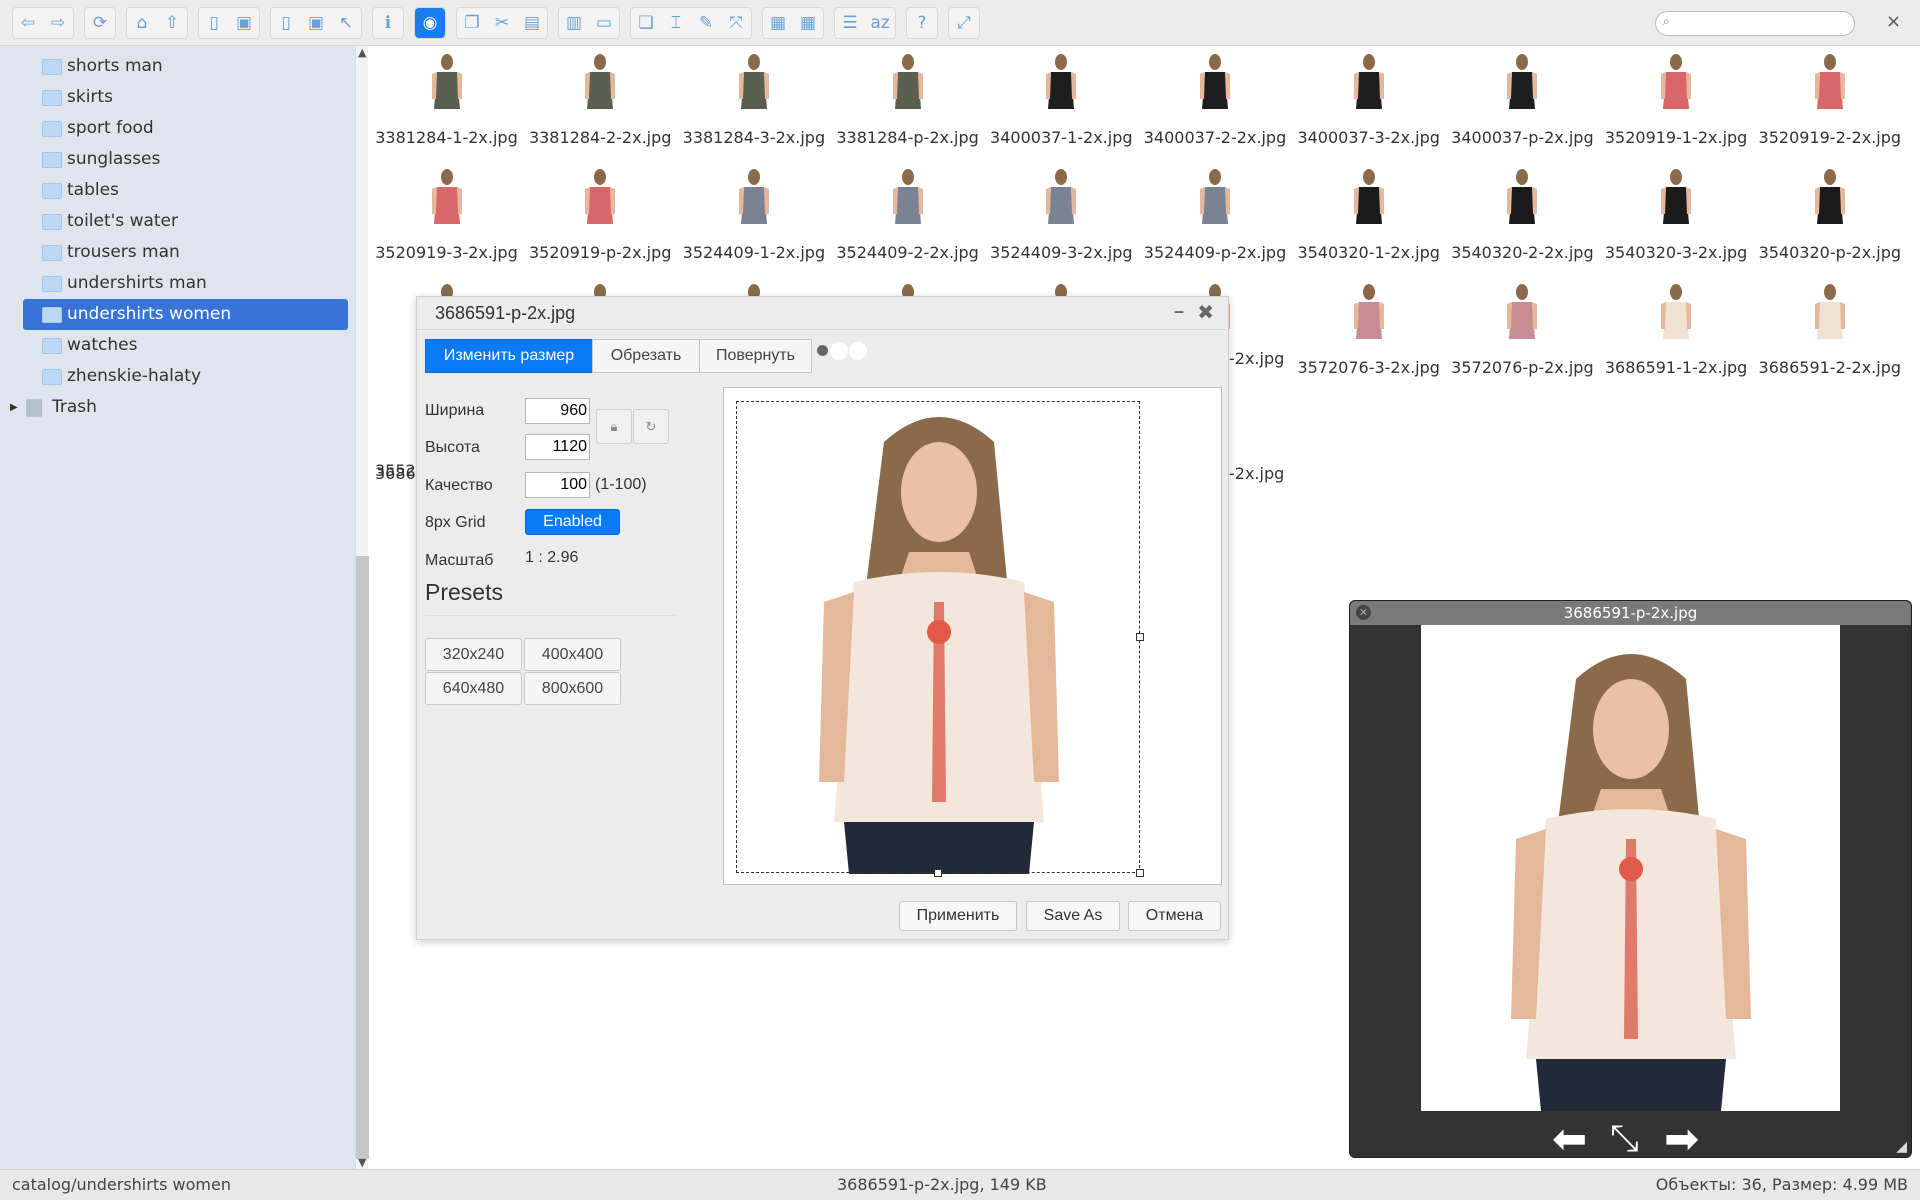 This screenshot has width=1920, height=1200. I want to click on edit-icon: ✎, so click(706, 23).